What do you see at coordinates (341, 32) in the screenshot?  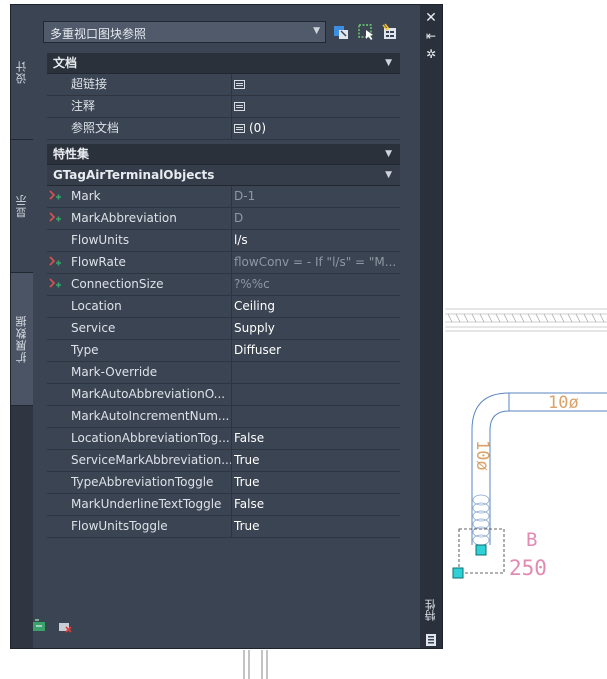 I see `pickadd-toggle-icon` at bounding box center [341, 32].